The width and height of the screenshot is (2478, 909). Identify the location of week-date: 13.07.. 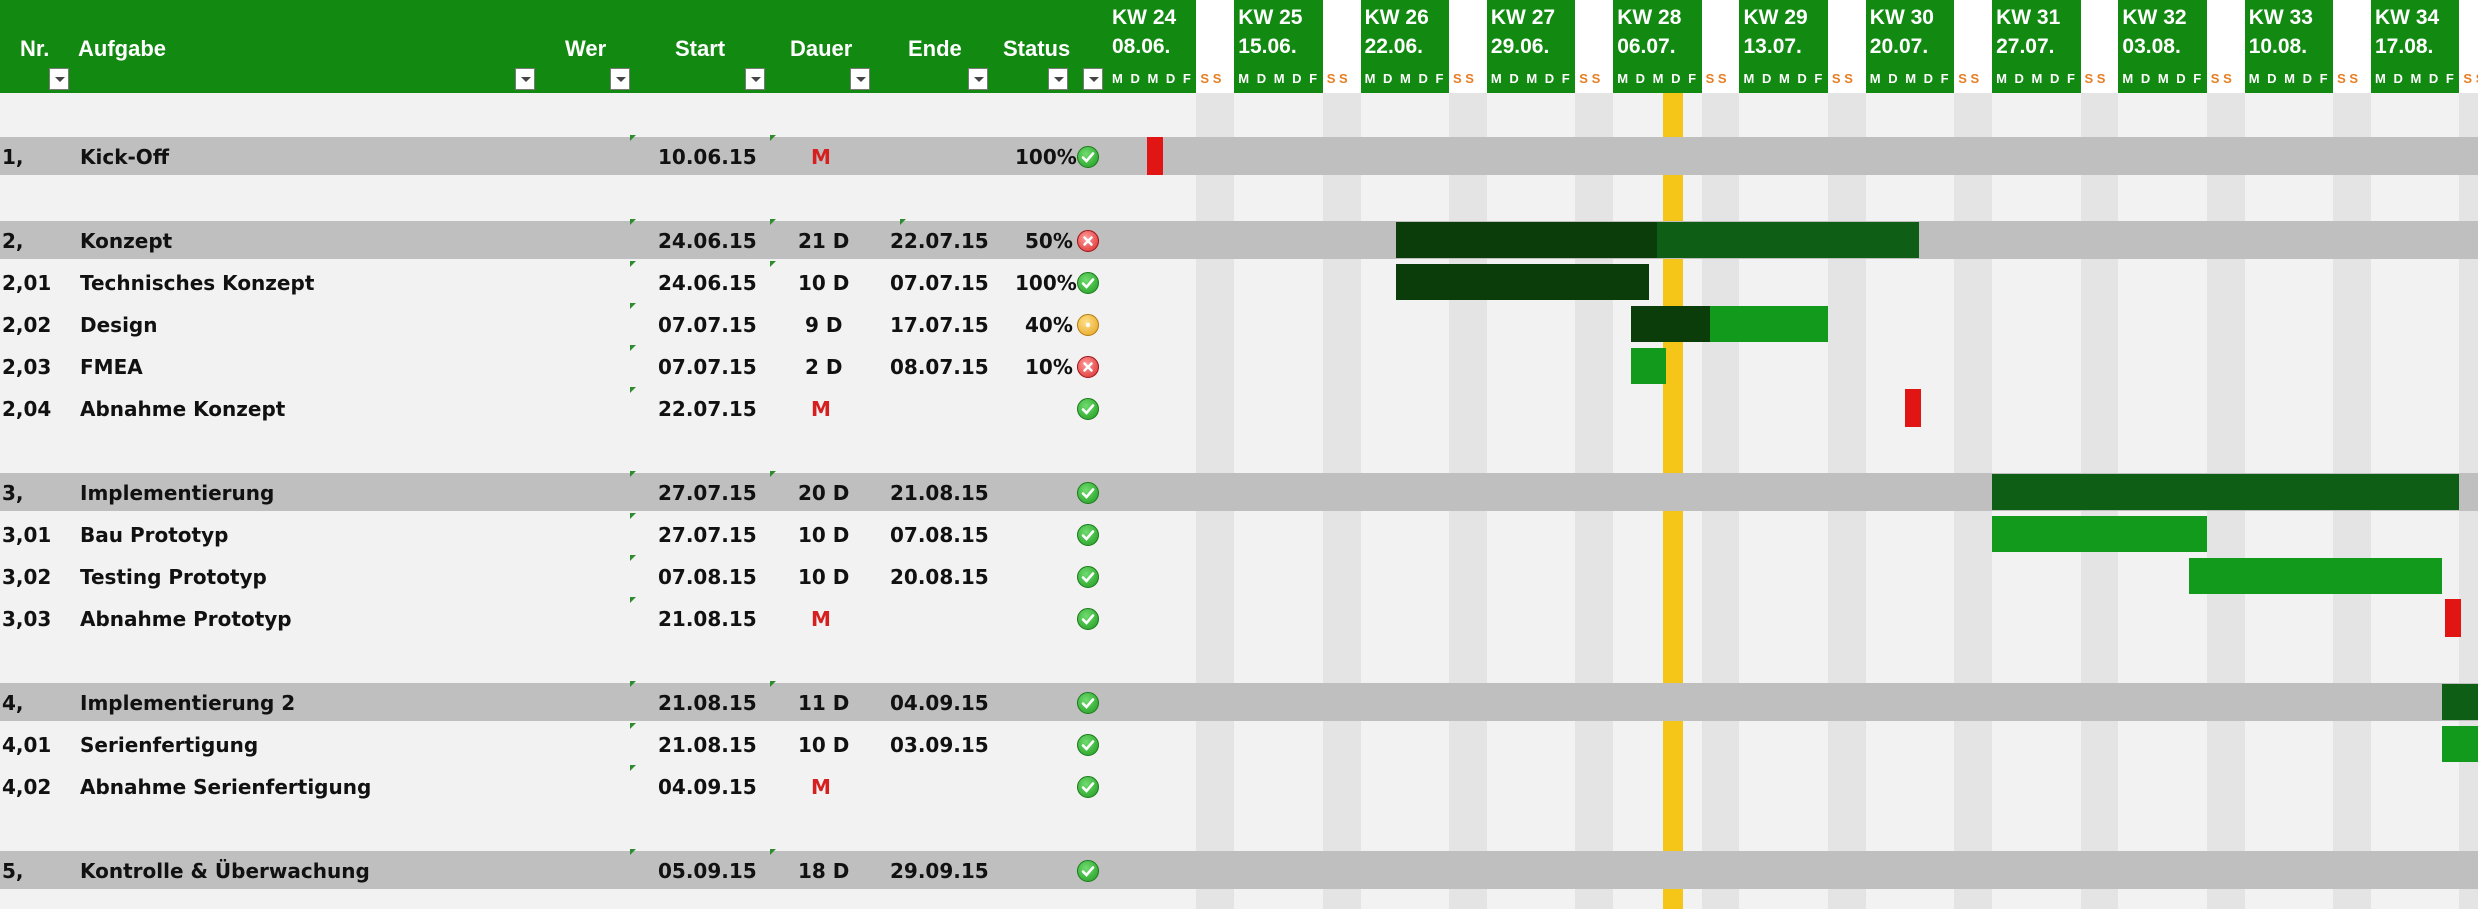
(1772, 46).